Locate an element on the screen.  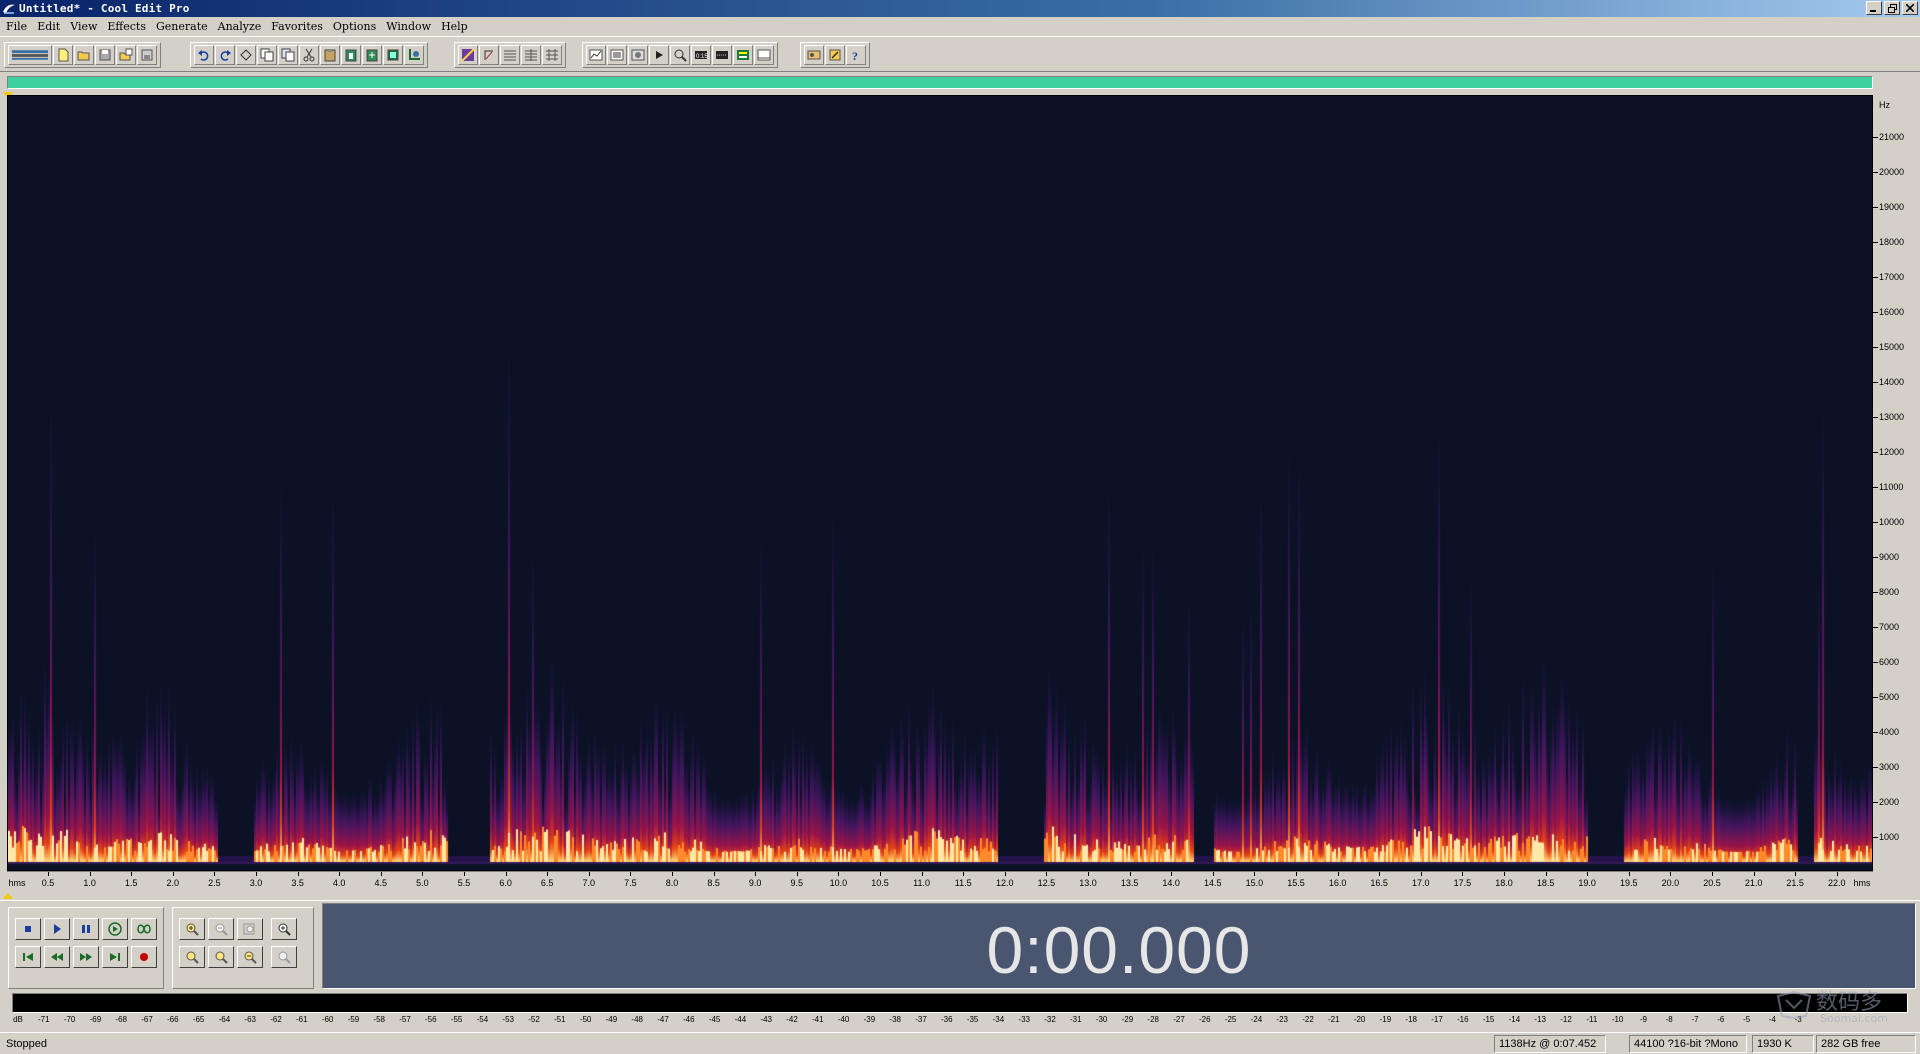
stop-icon is located at coordinates (28, 929).